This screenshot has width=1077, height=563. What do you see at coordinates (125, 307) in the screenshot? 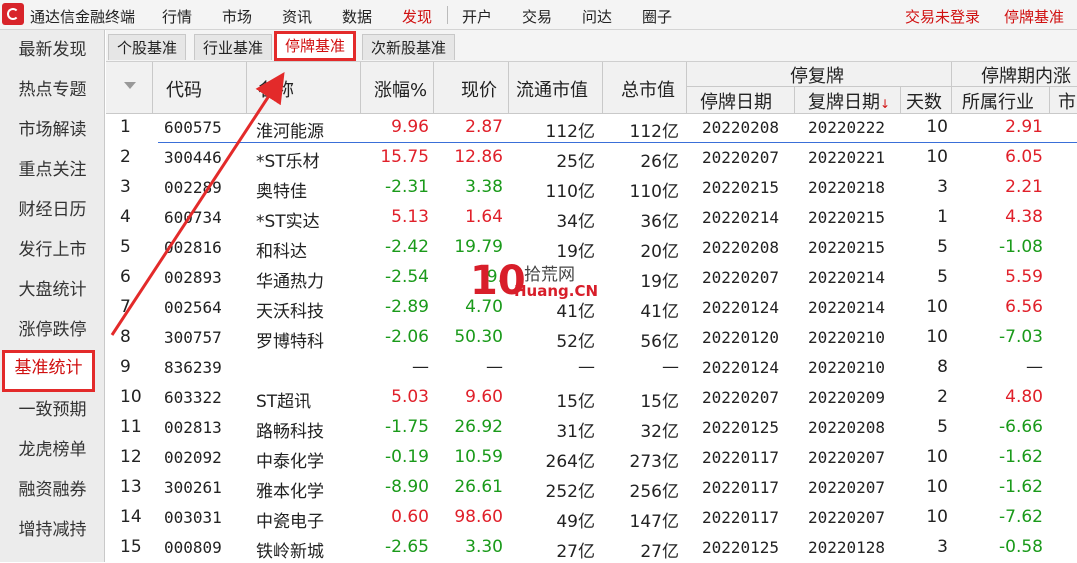
I see `row-index: 7` at bounding box center [125, 307].